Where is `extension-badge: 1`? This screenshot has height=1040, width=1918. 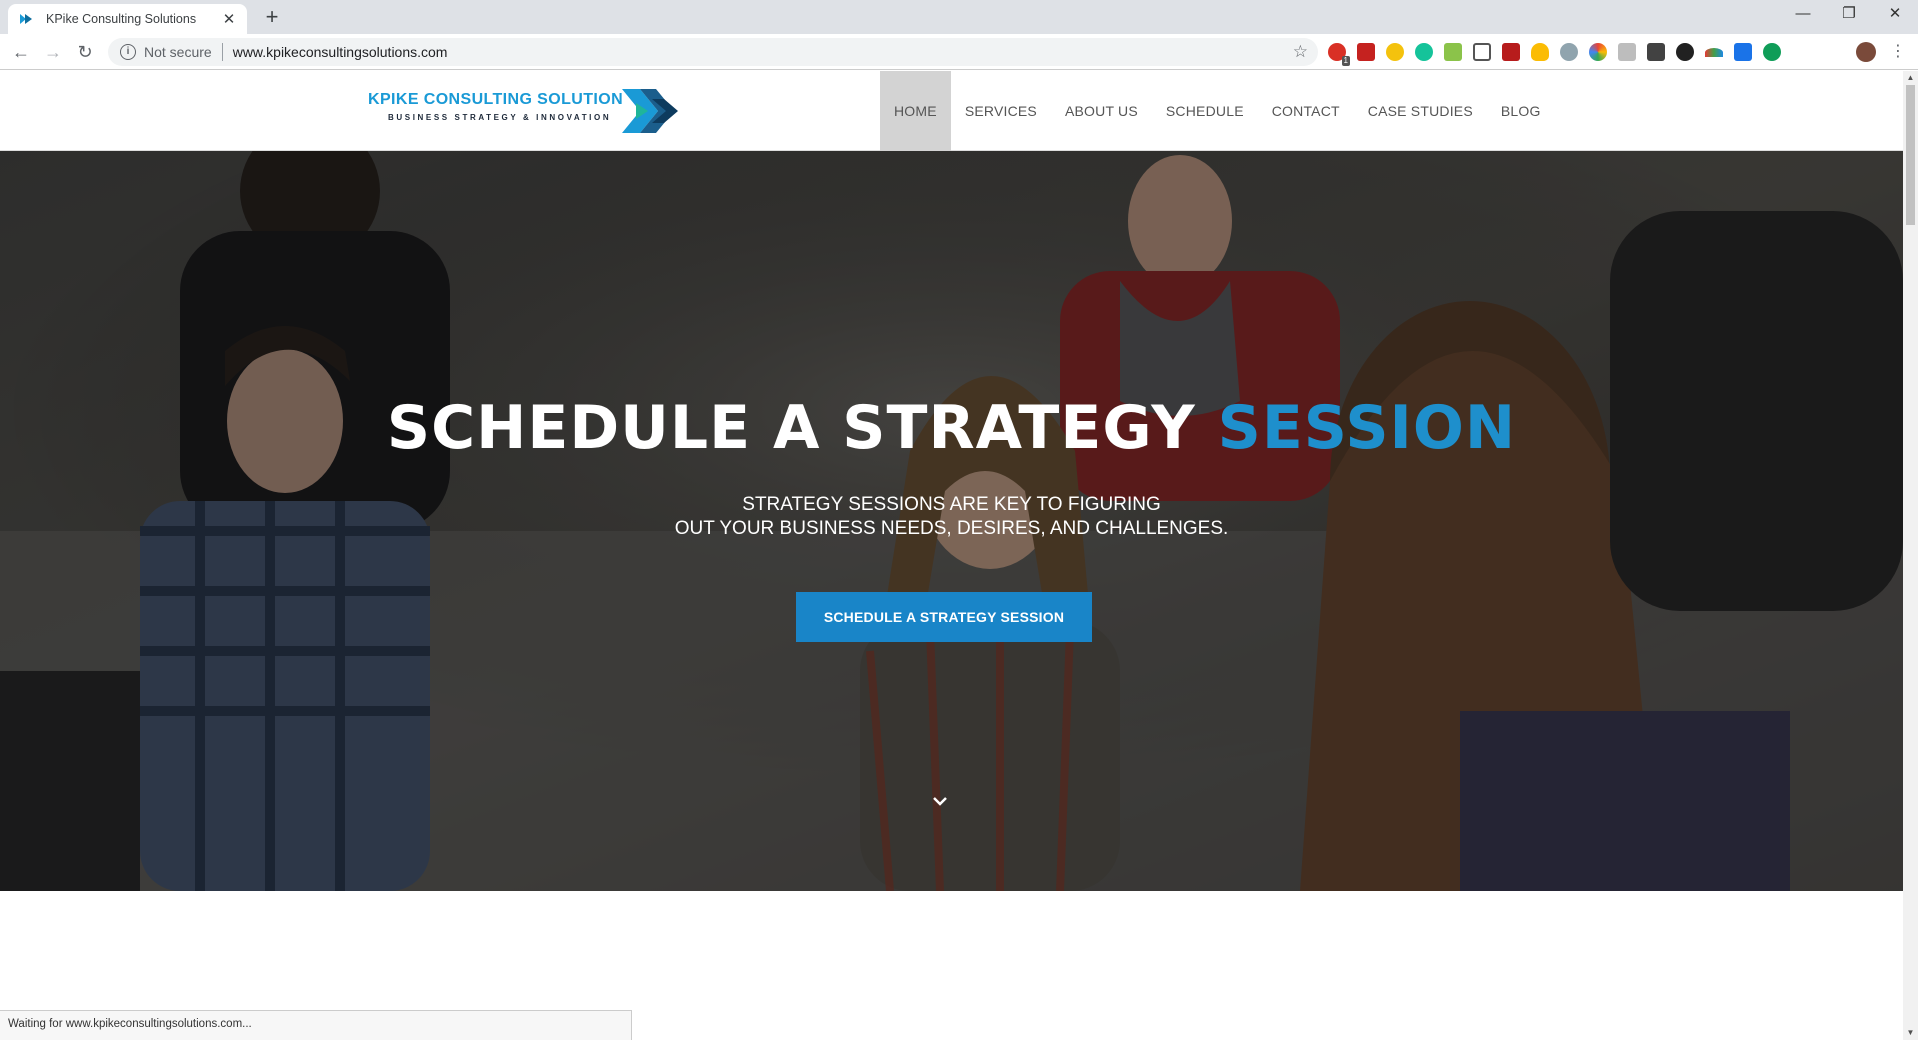
extension-badge: 1 is located at coordinates (1345, 61).